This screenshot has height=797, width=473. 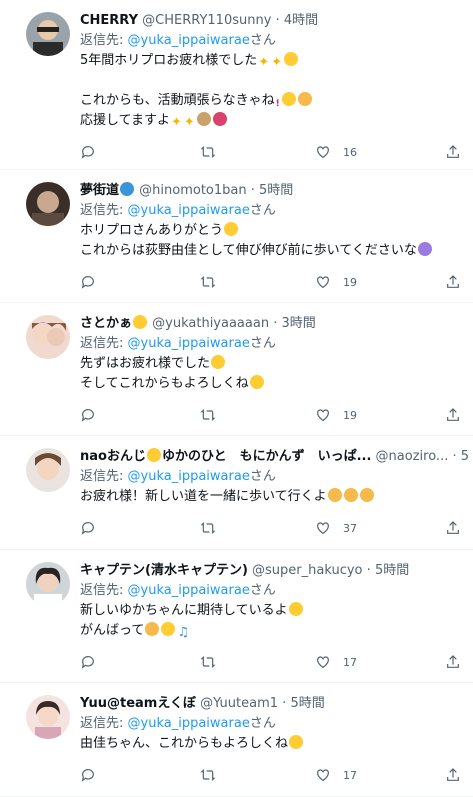 I want to click on user-handle: @hinomoto1ban, so click(x=192, y=190).